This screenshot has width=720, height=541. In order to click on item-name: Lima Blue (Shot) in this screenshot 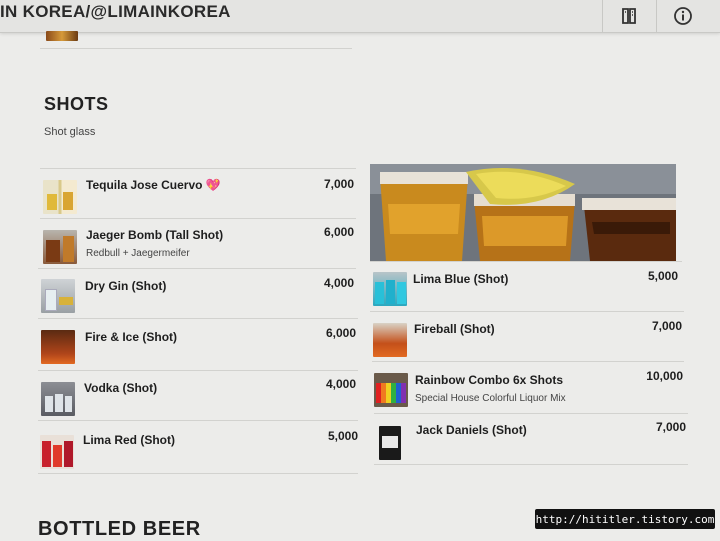, I will do `click(461, 279)`.